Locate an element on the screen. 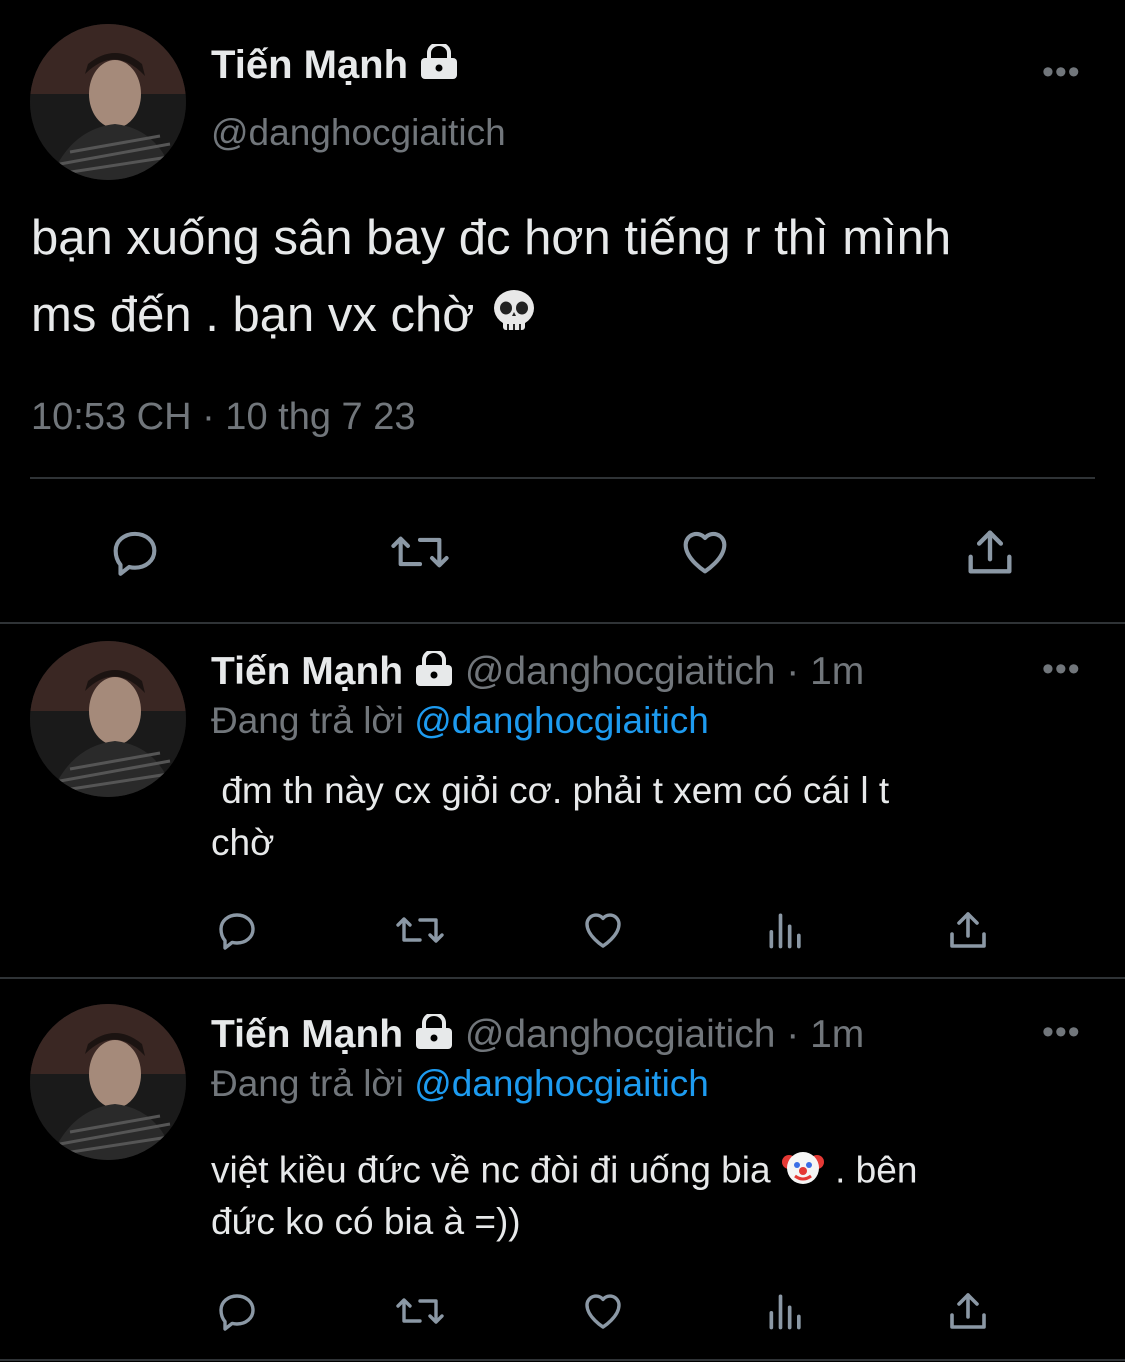 The width and height of the screenshot is (1125, 1362). reply-text-line1-a: việt kiều đức về nc đòi đi uống bia is located at coordinates (491, 1170).